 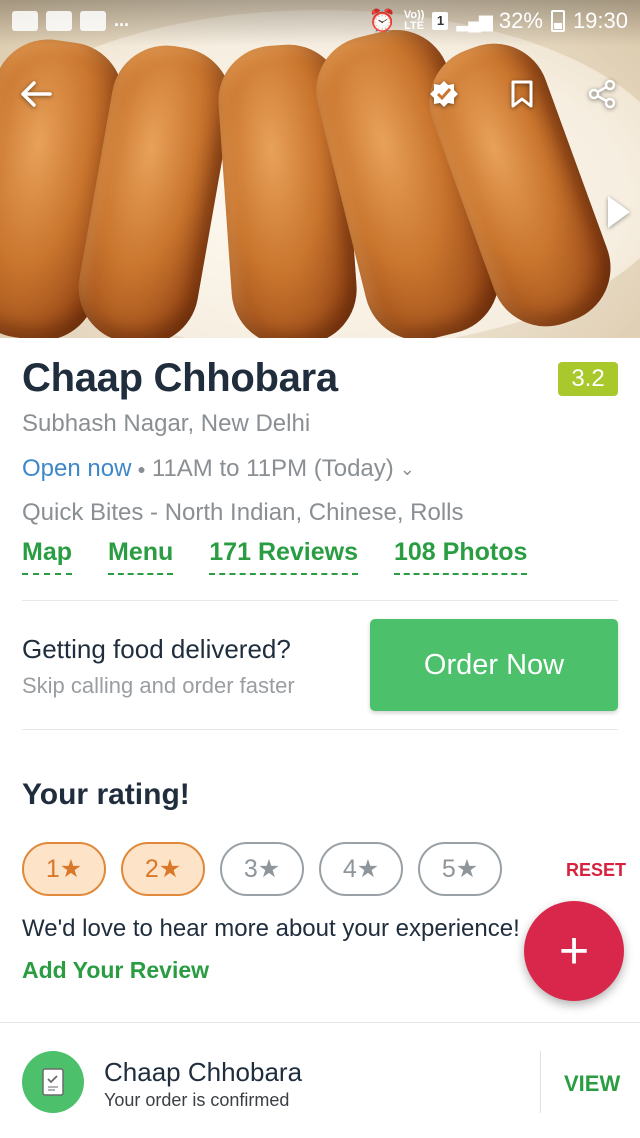 What do you see at coordinates (106, 794) in the screenshot?
I see `your-rating-title: Your rating!` at bounding box center [106, 794].